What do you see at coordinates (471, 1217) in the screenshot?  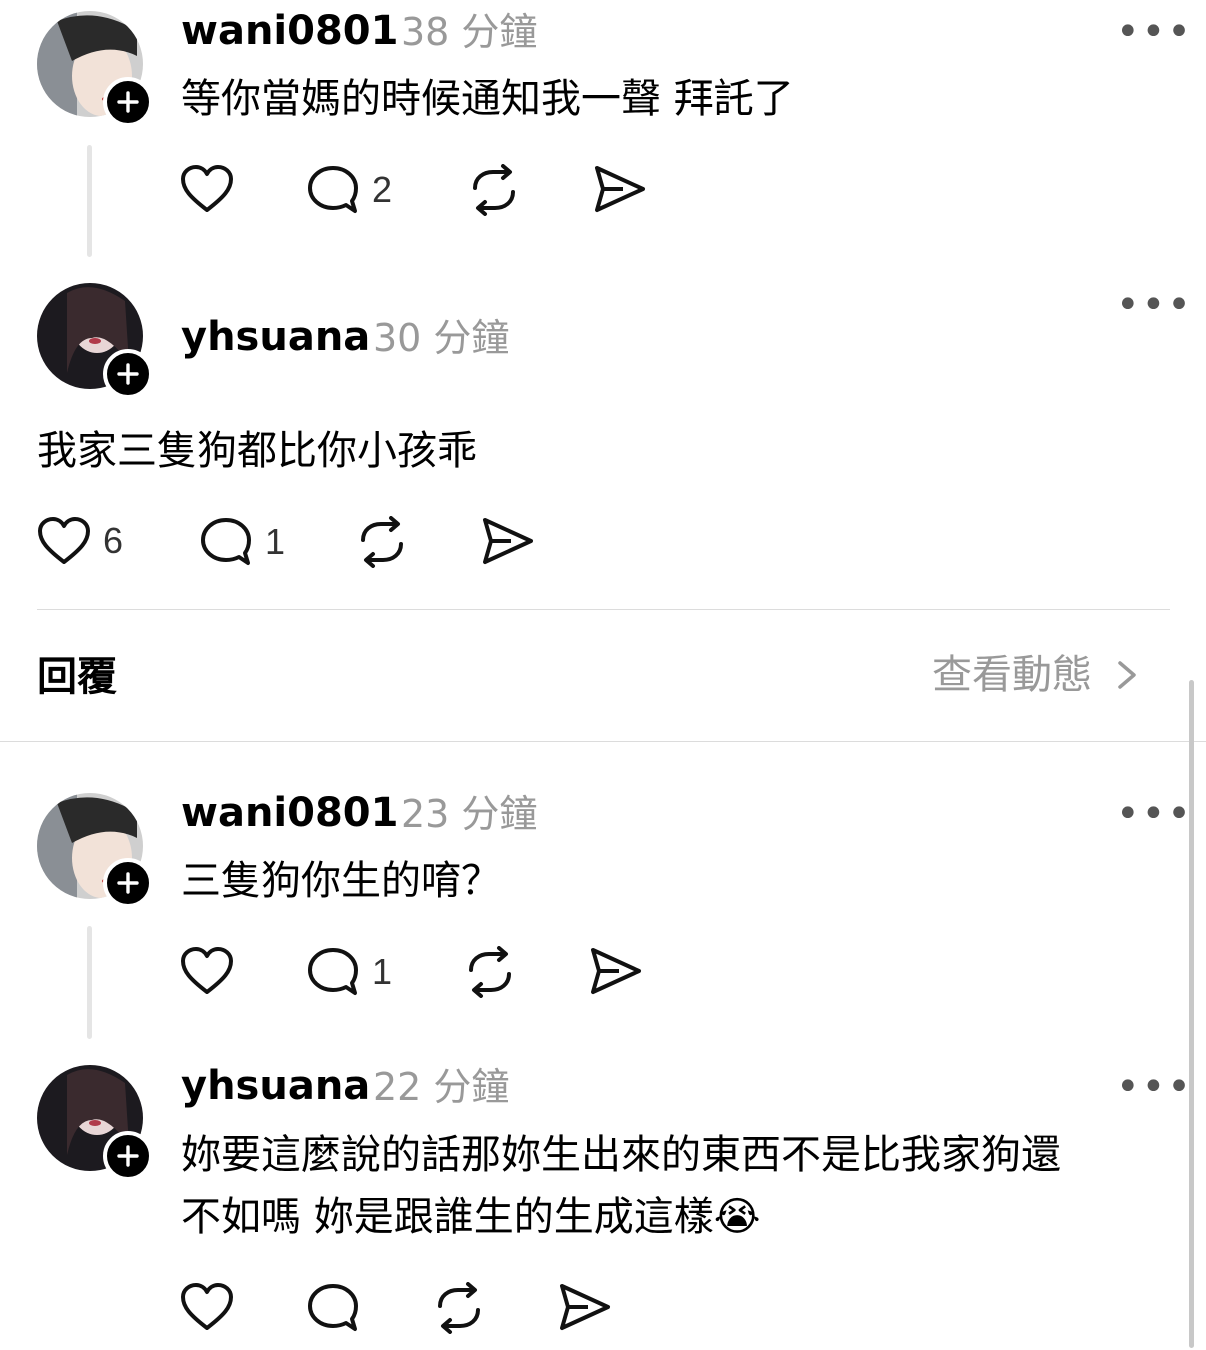 I see `comment-text-line: 不如嗎 妳是跟誰生的生成這樣😭` at bounding box center [471, 1217].